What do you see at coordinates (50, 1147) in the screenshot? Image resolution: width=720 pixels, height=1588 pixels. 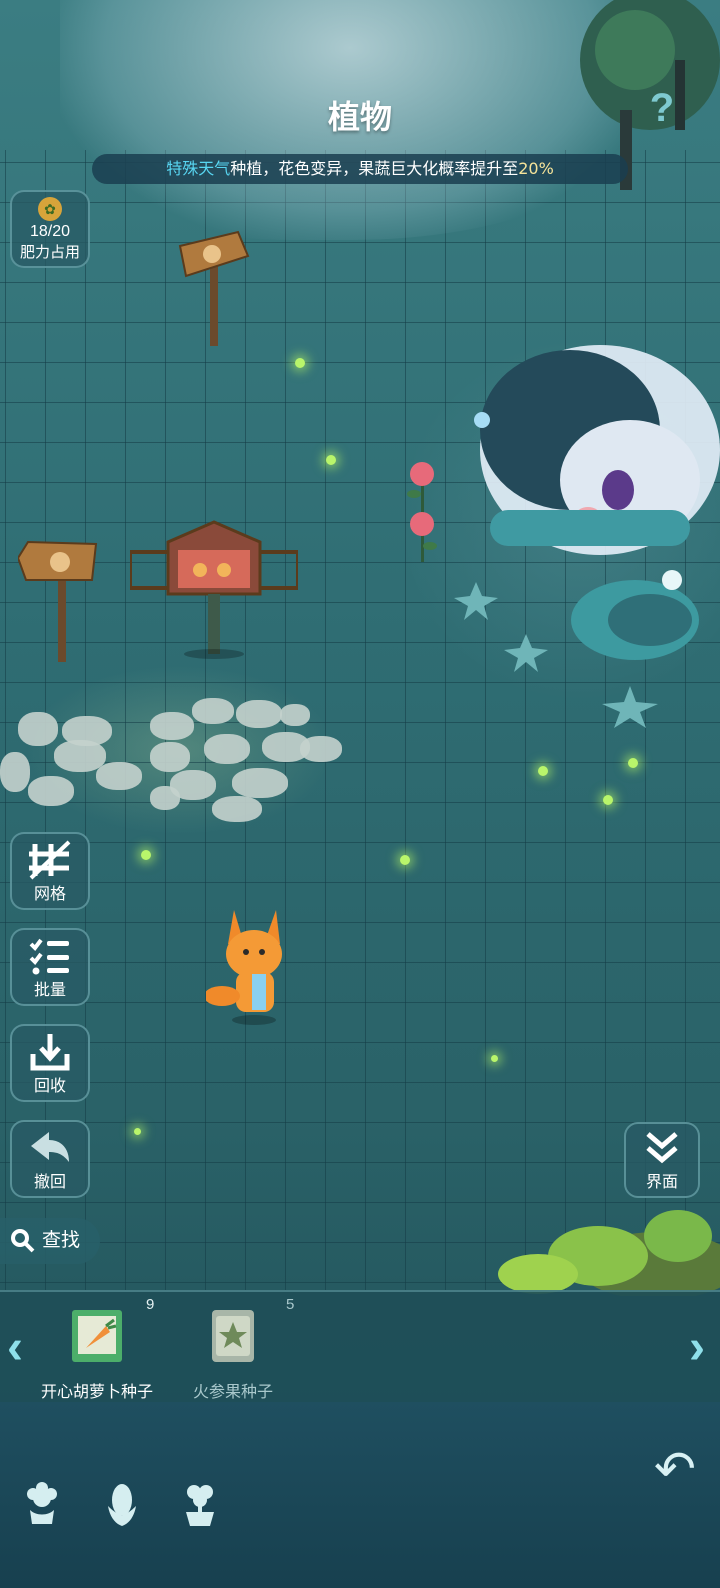 I see `undo-icon` at bounding box center [50, 1147].